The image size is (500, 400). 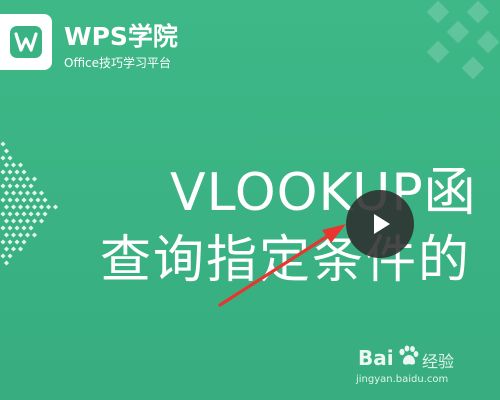 I want to click on play-icon, so click(x=382, y=224).